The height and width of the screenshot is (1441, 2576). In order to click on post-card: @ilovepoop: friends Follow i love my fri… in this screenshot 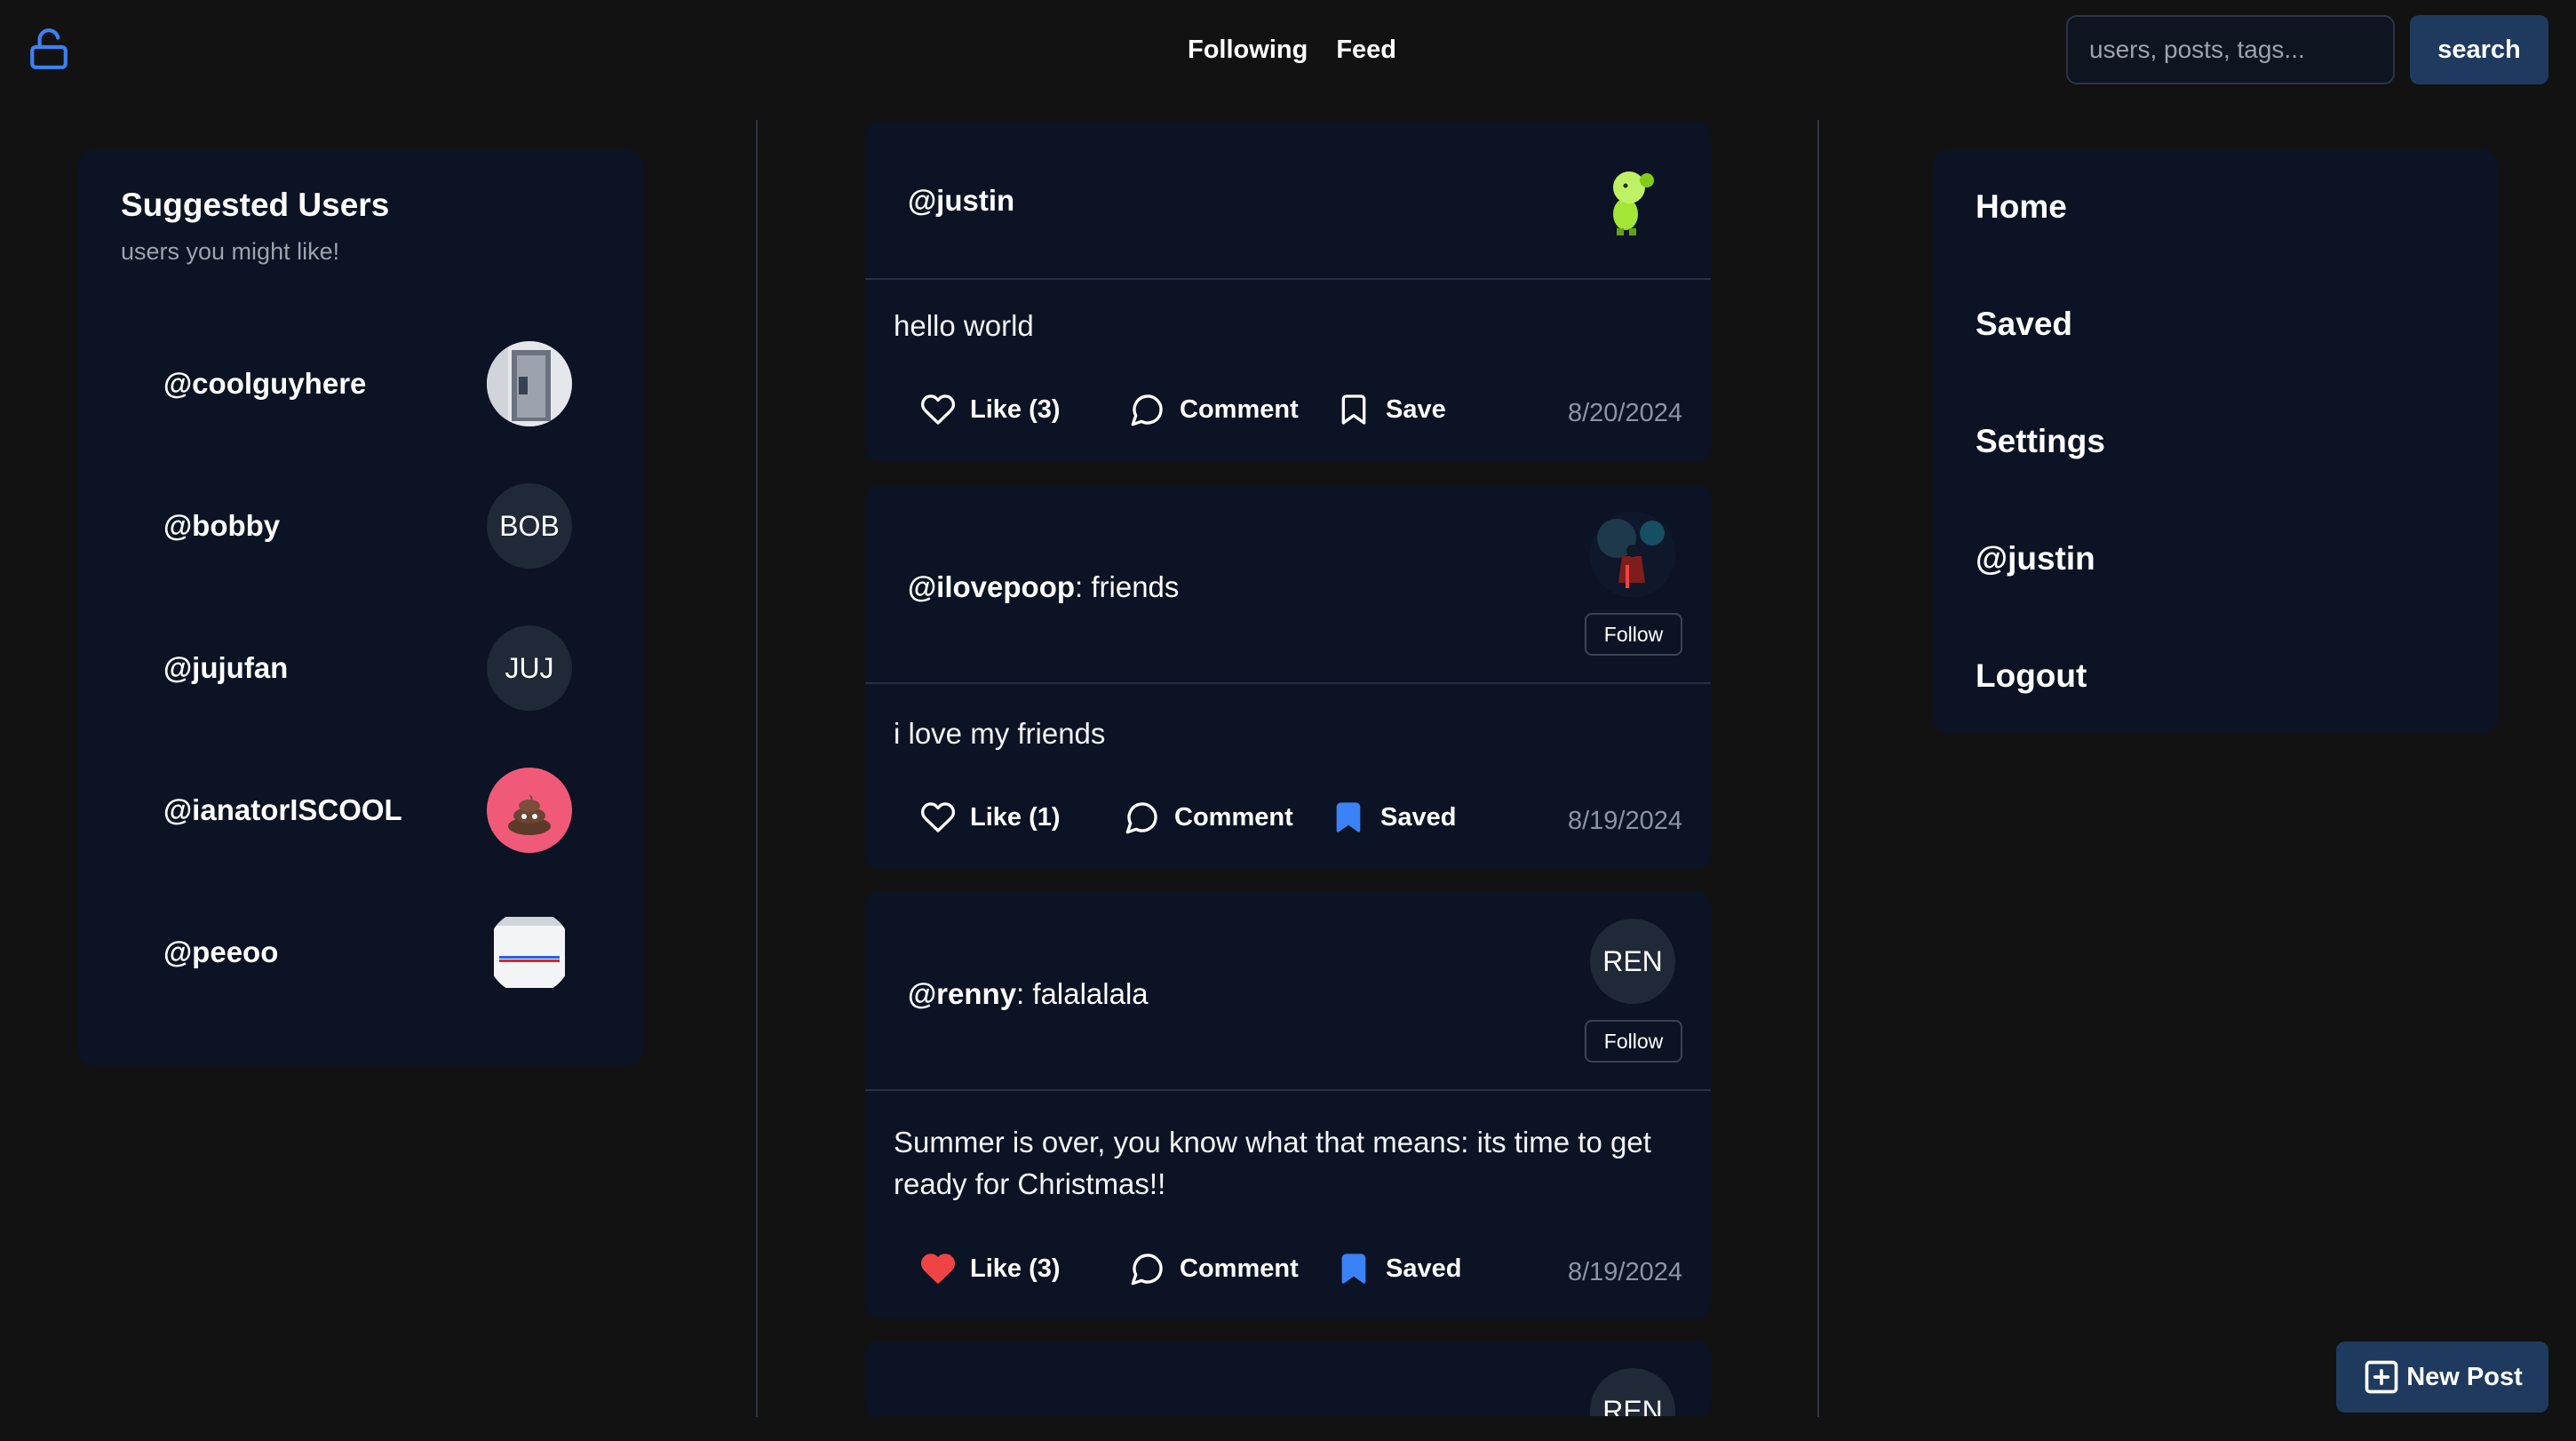, I will do `click(1288, 677)`.